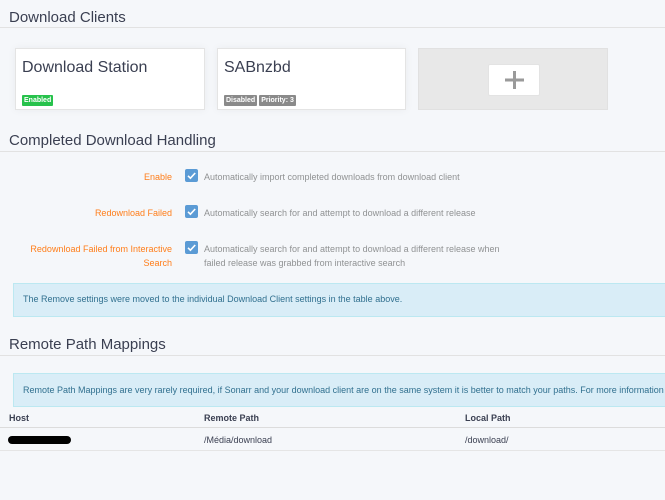 The image size is (665, 500). What do you see at coordinates (133, 213) in the screenshot?
I see `redownload-failed-label: Redownload Failed` at bounding box center [133, 213].